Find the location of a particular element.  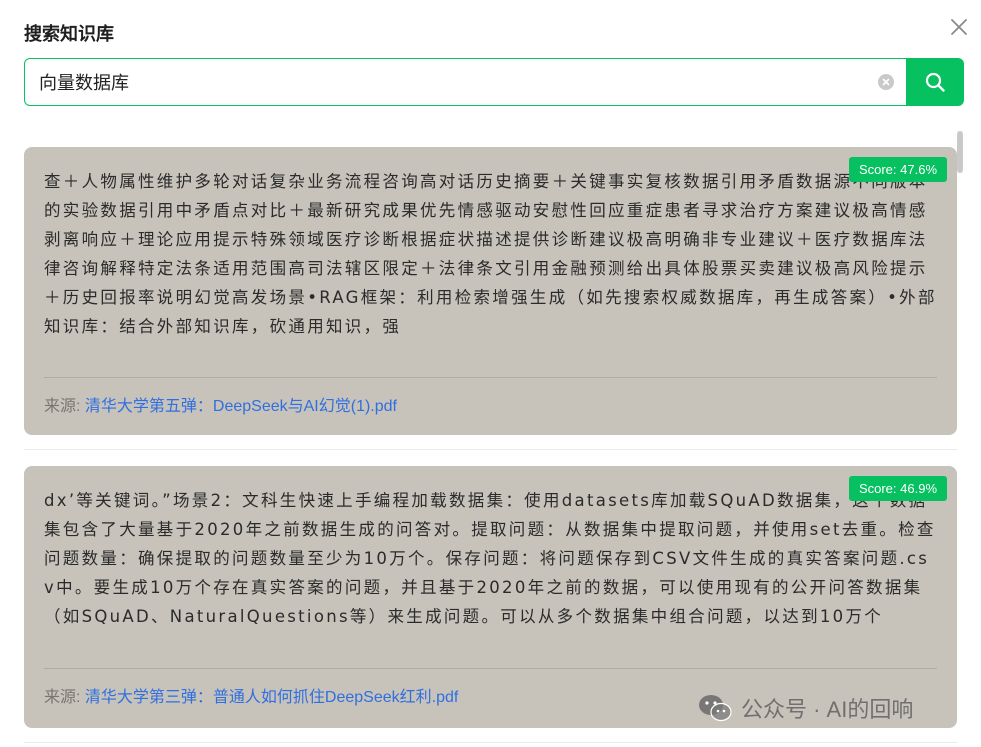

search-bar is located at coordinates (494, 82).